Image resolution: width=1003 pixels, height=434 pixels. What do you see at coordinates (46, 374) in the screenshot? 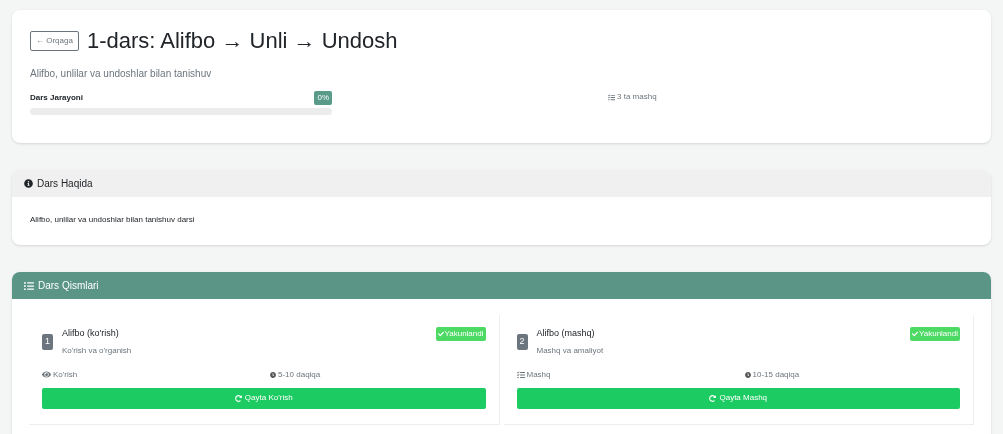
I see `eye-icon` at bounding box center [46, 374].